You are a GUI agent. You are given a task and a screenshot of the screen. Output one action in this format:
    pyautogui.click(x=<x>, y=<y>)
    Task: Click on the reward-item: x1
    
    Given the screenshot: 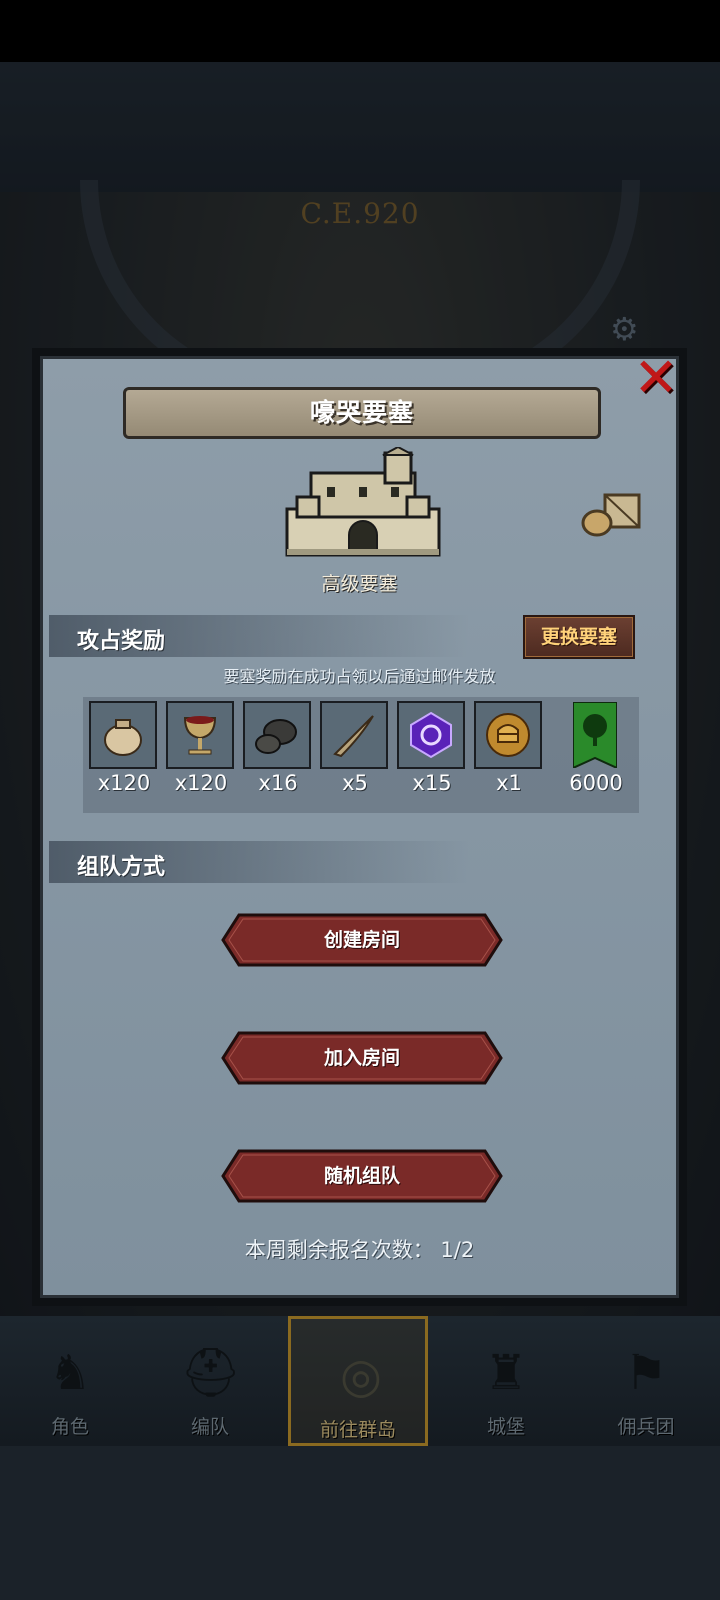 What is the action you would take?
    pyautogui.click(x=509, y=748)
    